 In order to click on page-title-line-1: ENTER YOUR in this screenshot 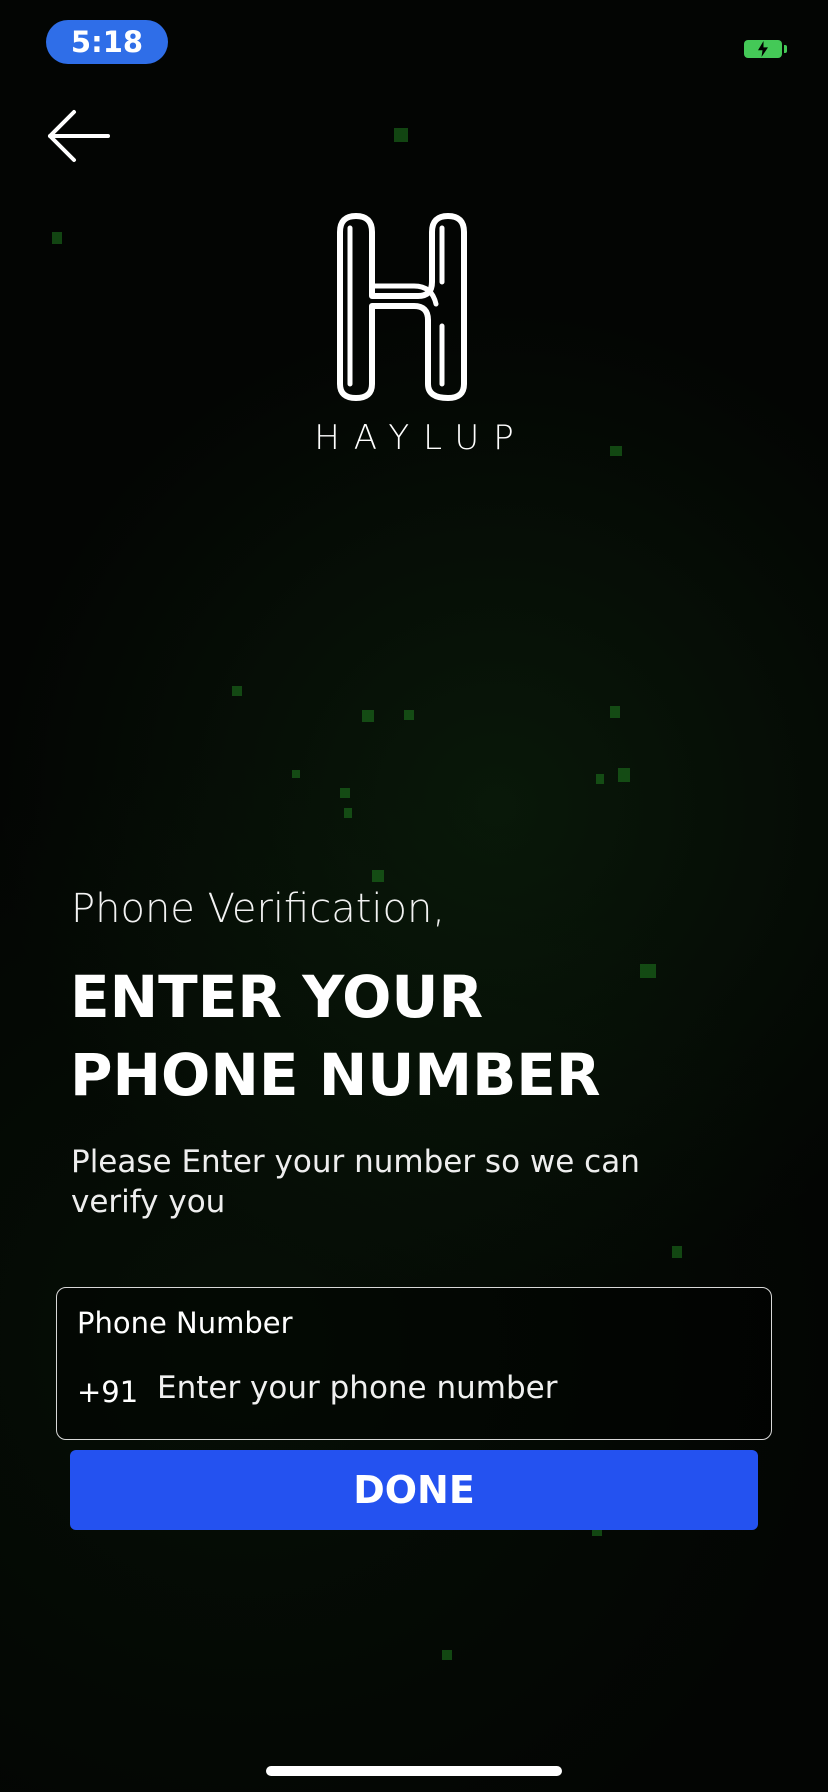, I will do `click(277, 997)`.